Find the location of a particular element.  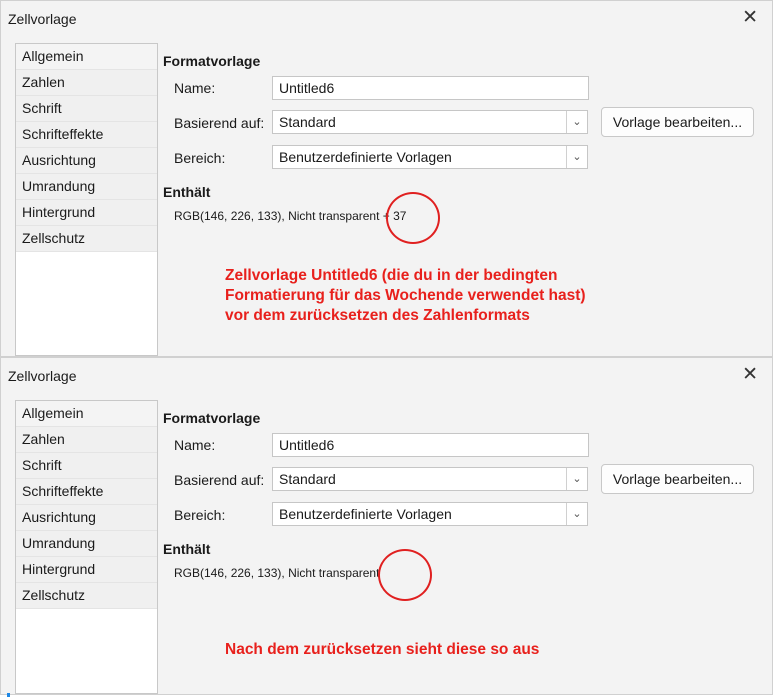

corner-mark is located at coordinates (8, 695).